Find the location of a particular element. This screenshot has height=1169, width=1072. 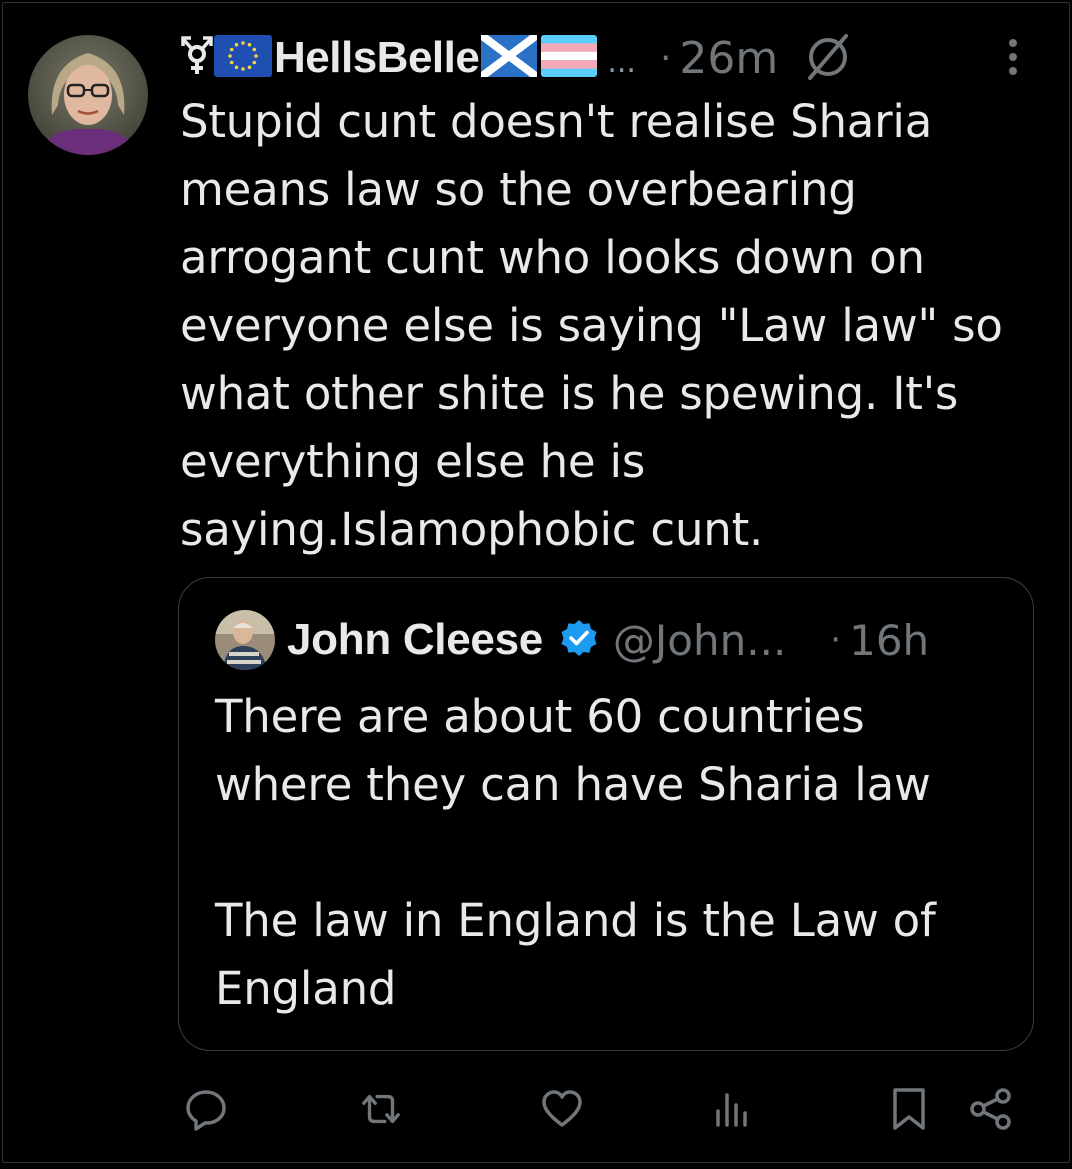

views-icon is located at coordinates (732, 1109).